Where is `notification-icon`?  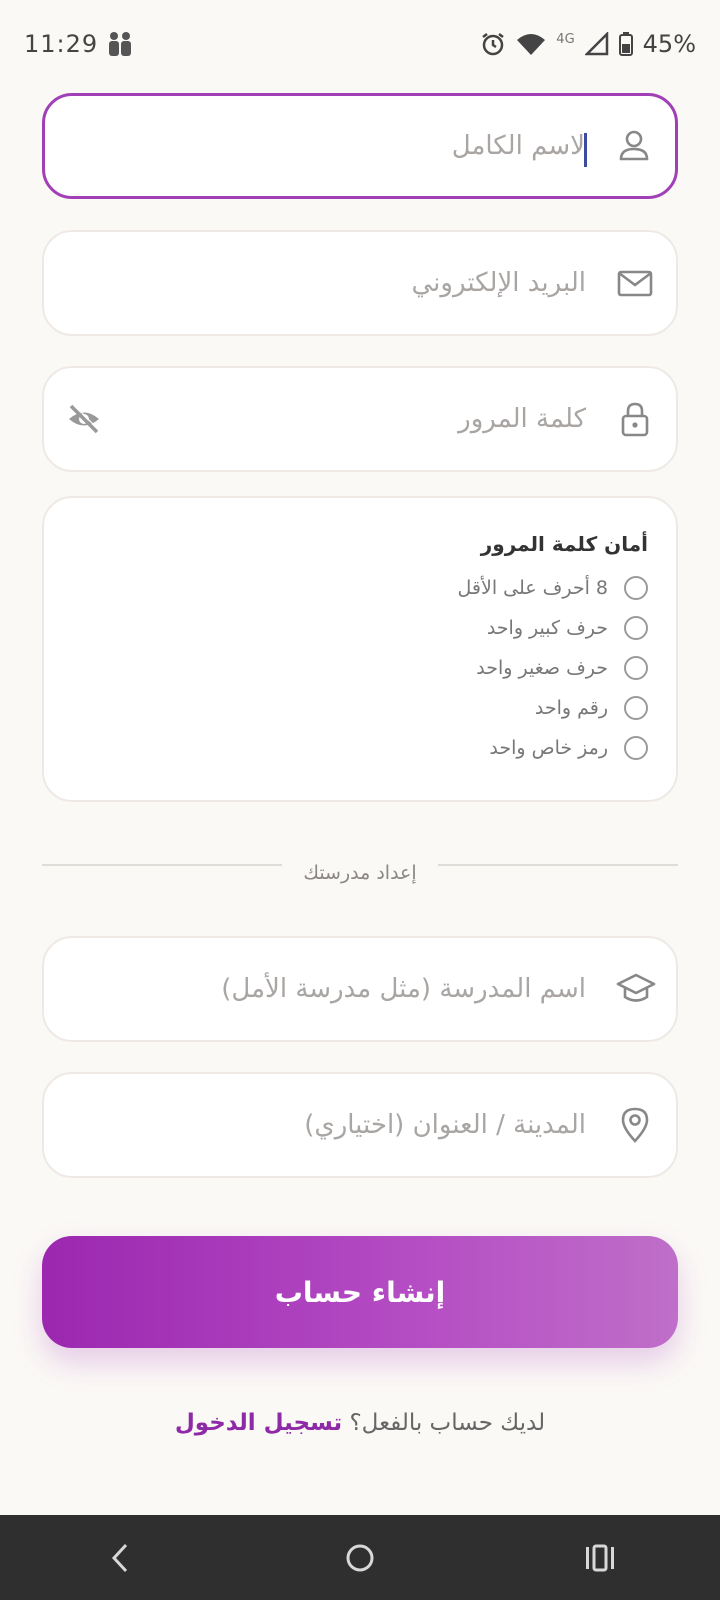
notification-icon is located at coordinates (120, 44).